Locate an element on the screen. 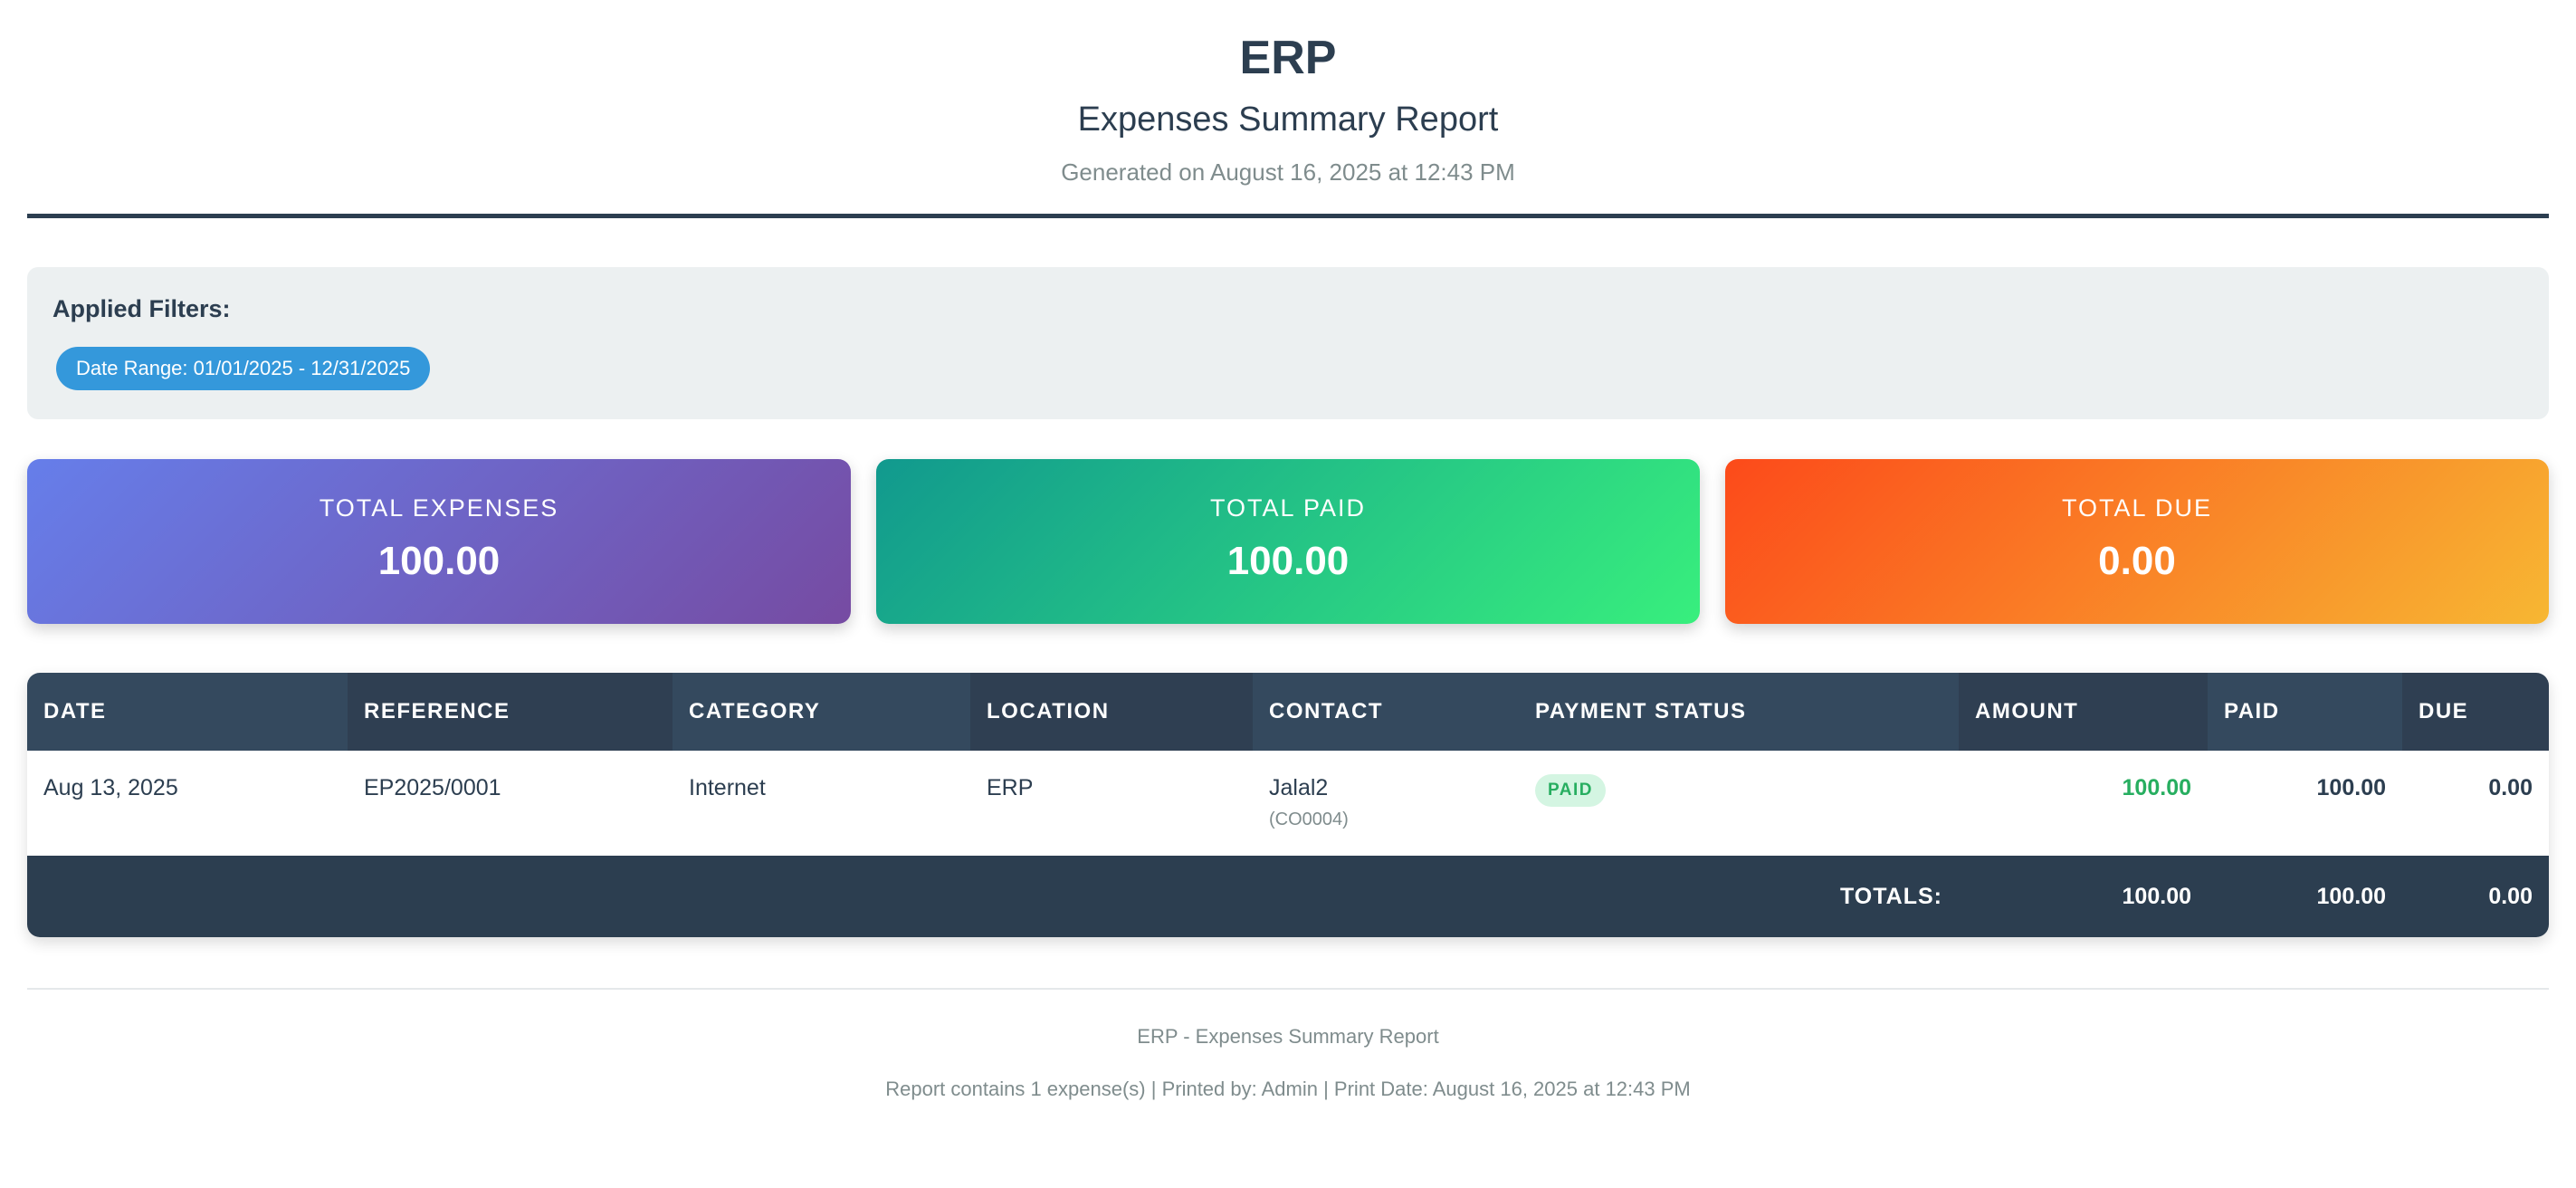  totals-row: TOTALS: 100.00 100.00 0.00 is located at coordinates (1288, 897).